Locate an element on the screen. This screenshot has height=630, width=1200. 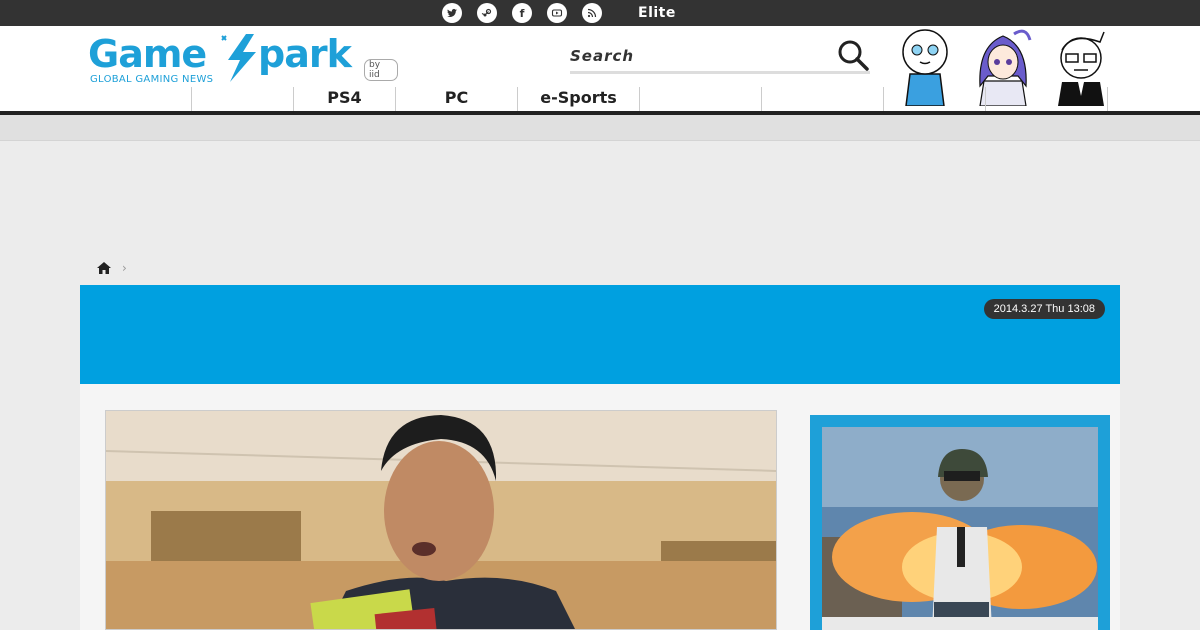
top-utility-bar: f Elite is located at coordinates (600, 13).